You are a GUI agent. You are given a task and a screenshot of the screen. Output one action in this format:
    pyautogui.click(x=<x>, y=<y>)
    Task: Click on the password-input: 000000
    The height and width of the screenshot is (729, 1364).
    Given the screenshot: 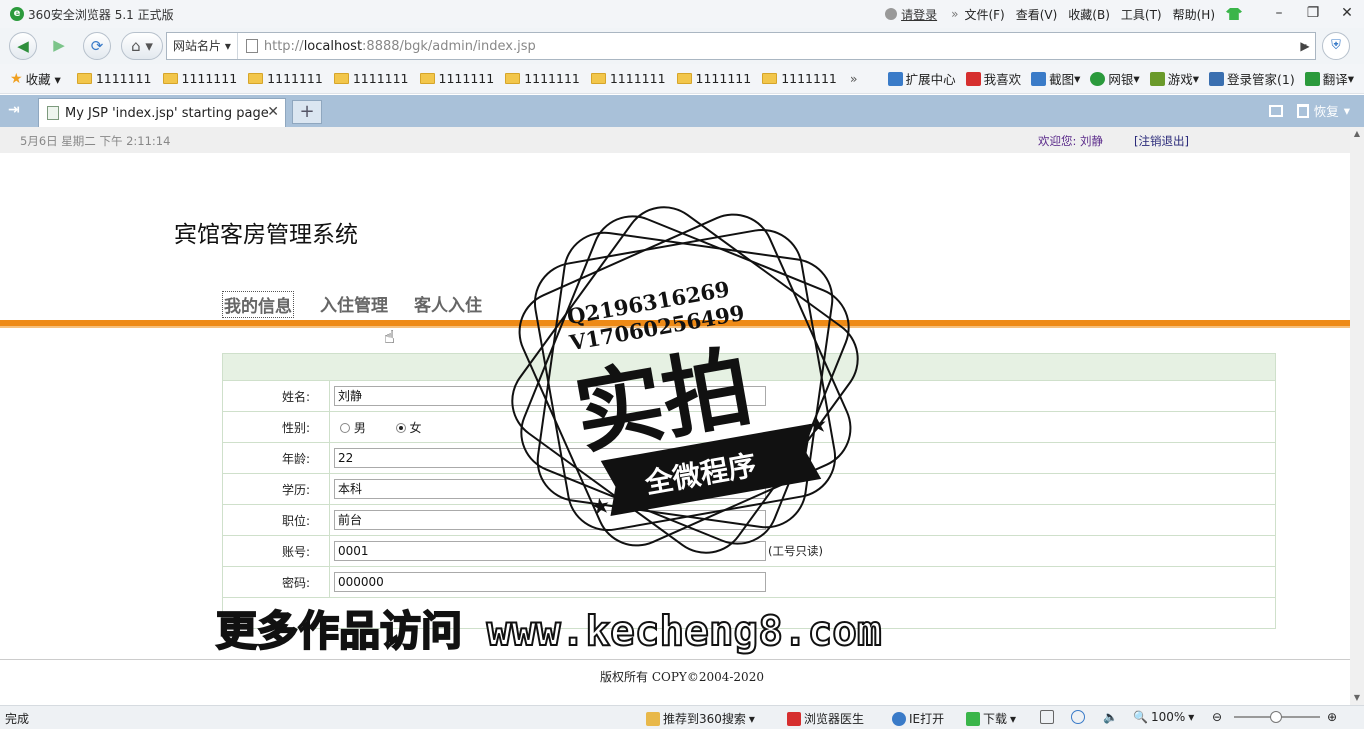 What is the action you would take?
    pyautogui.click(x=550, y=582)
    